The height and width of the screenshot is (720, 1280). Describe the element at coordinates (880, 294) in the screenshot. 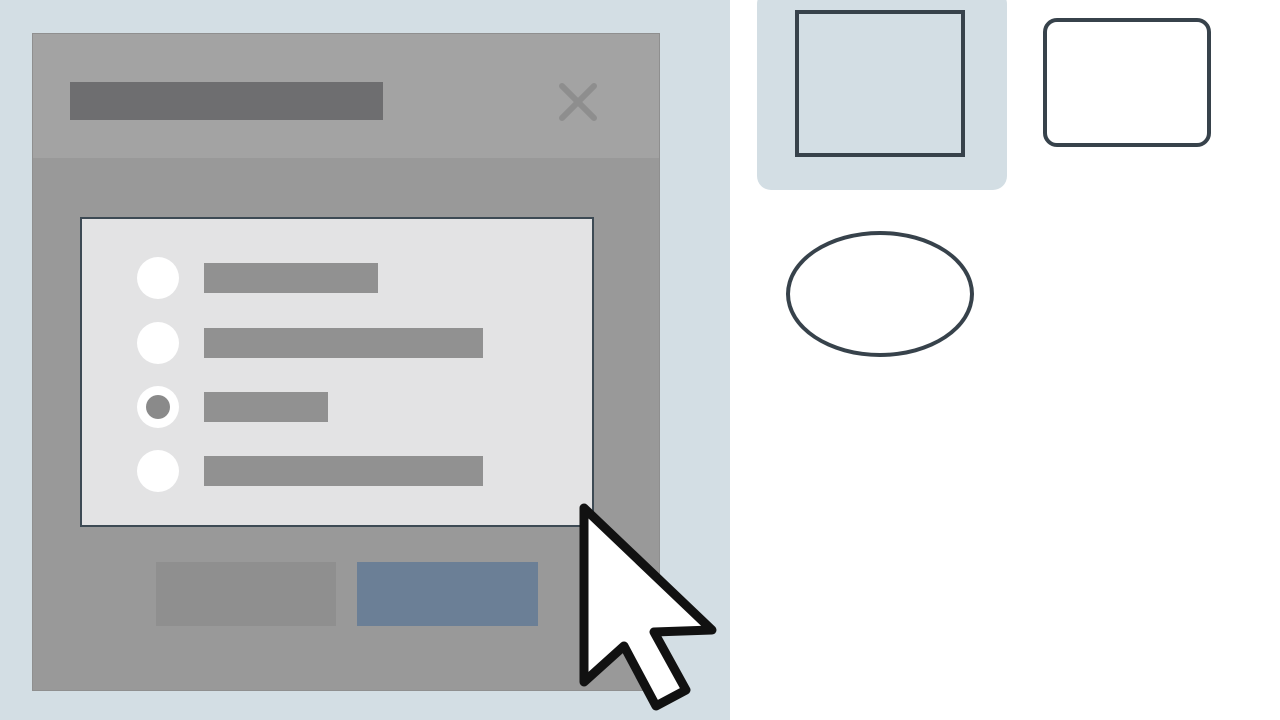

I see `shape-ellipse-option` at that location.